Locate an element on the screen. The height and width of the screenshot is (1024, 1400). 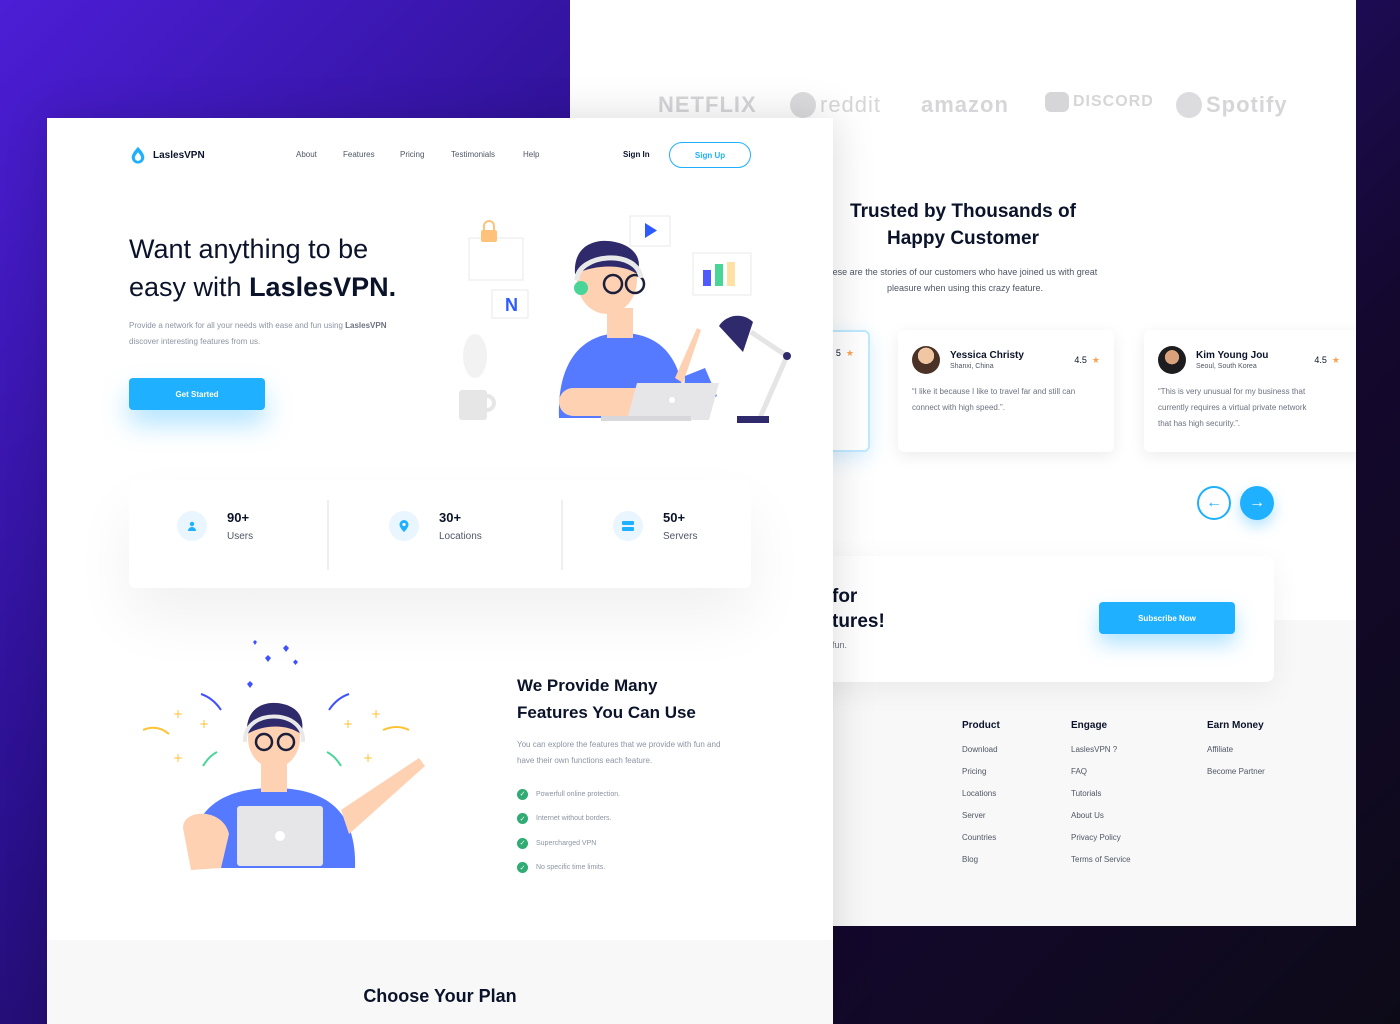
list-item: ✓ No specific time limits. is located at coordinates (568, 868).